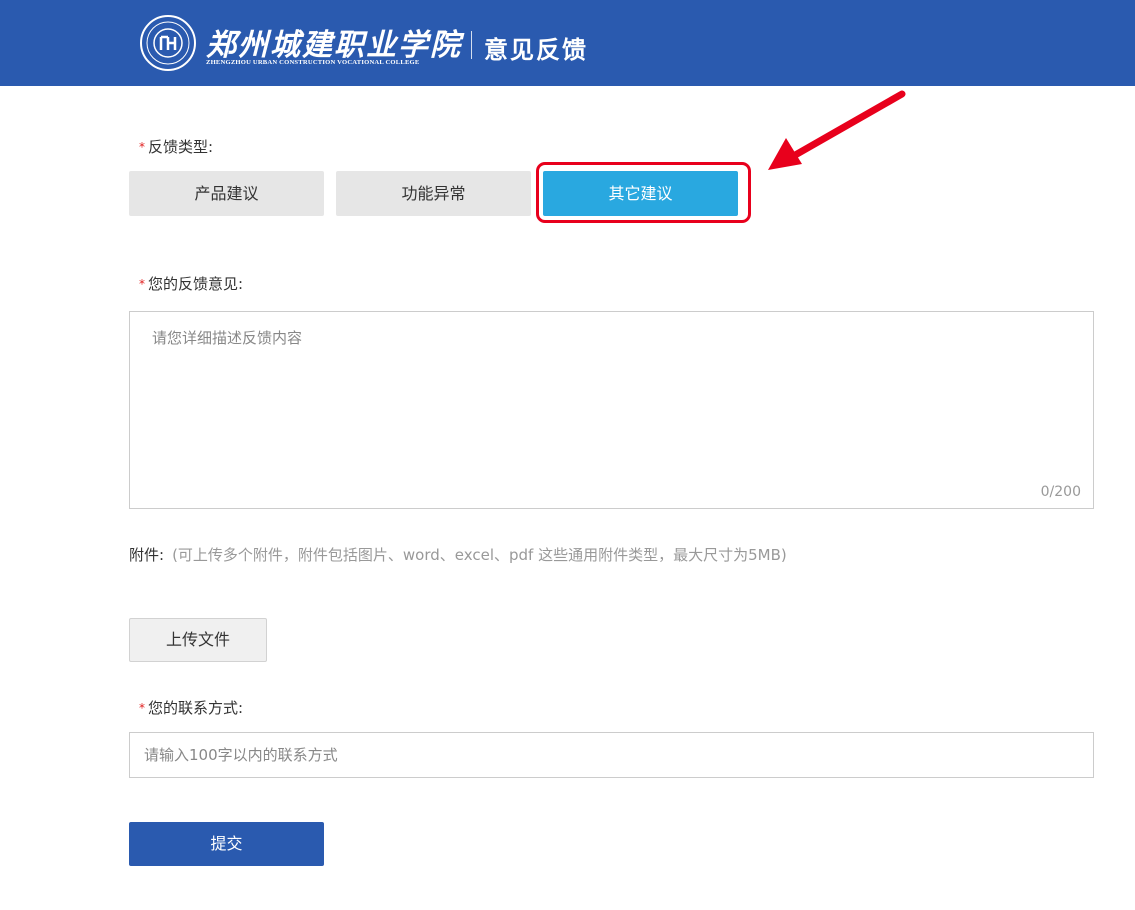  I want to click on annotation-highlight-box, so click(643, 192).